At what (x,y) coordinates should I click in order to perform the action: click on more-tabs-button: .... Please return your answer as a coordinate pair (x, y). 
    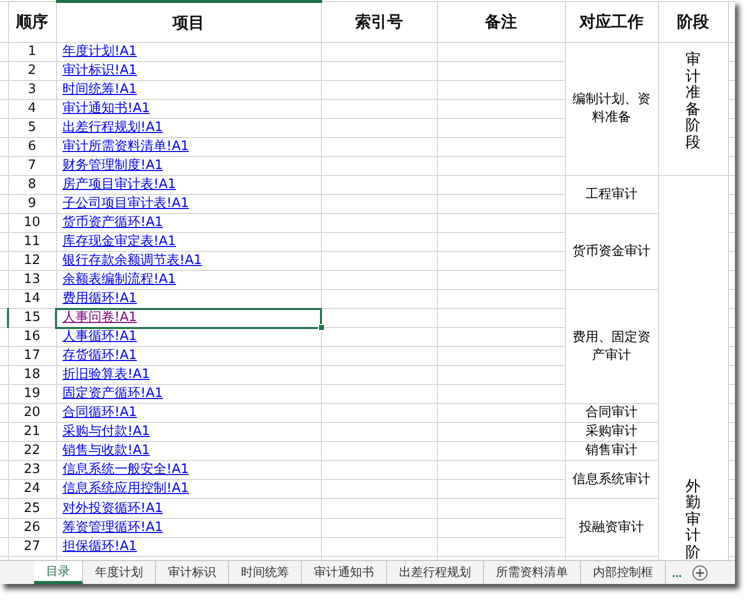
    Looking at the image, I should click on (677, 572).